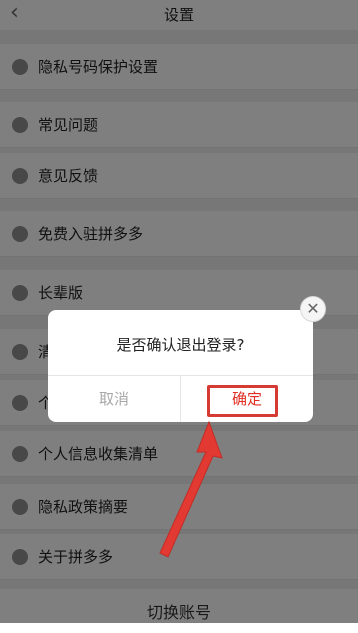 This screenshot has width=358, height=633. I want to click on logout-confirm-dialog: 是否确认退出登录? 取消 确定, so click(180, 366).